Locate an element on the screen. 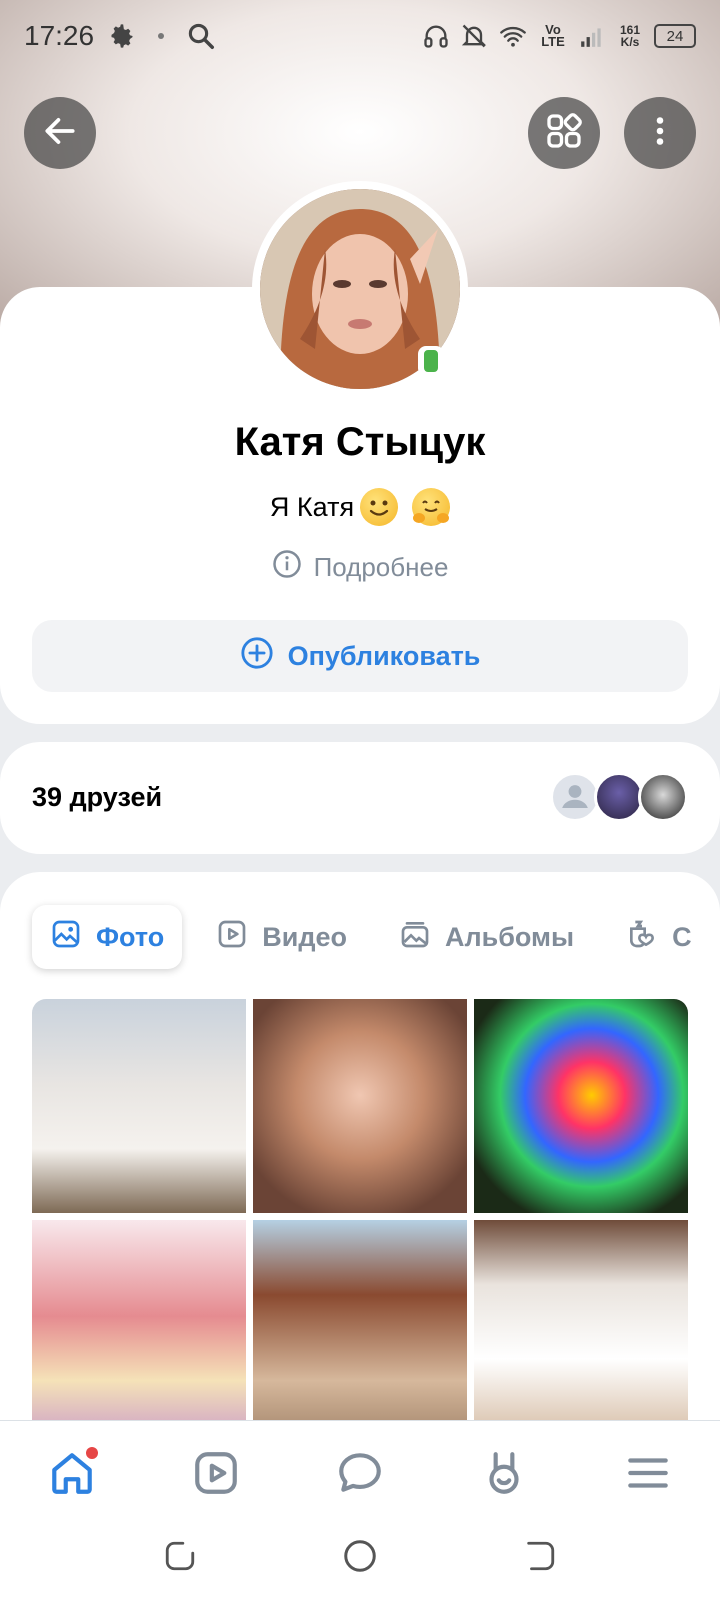  profile-status: Я Катя is located at coordinates (360, 507).